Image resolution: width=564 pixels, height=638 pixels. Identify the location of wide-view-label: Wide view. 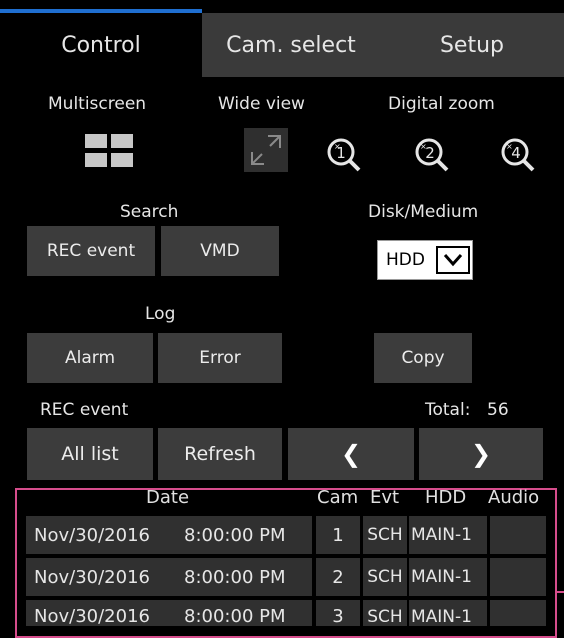
(261, 104).